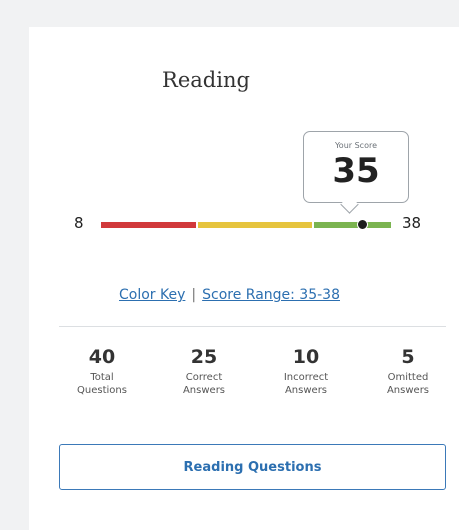 The height and width of the screenshot is (530, 459). What do you see at coordinates (152, 295) in the screenshot?
I see `color-key-link: Color Key` at bounding box center [152, 295].